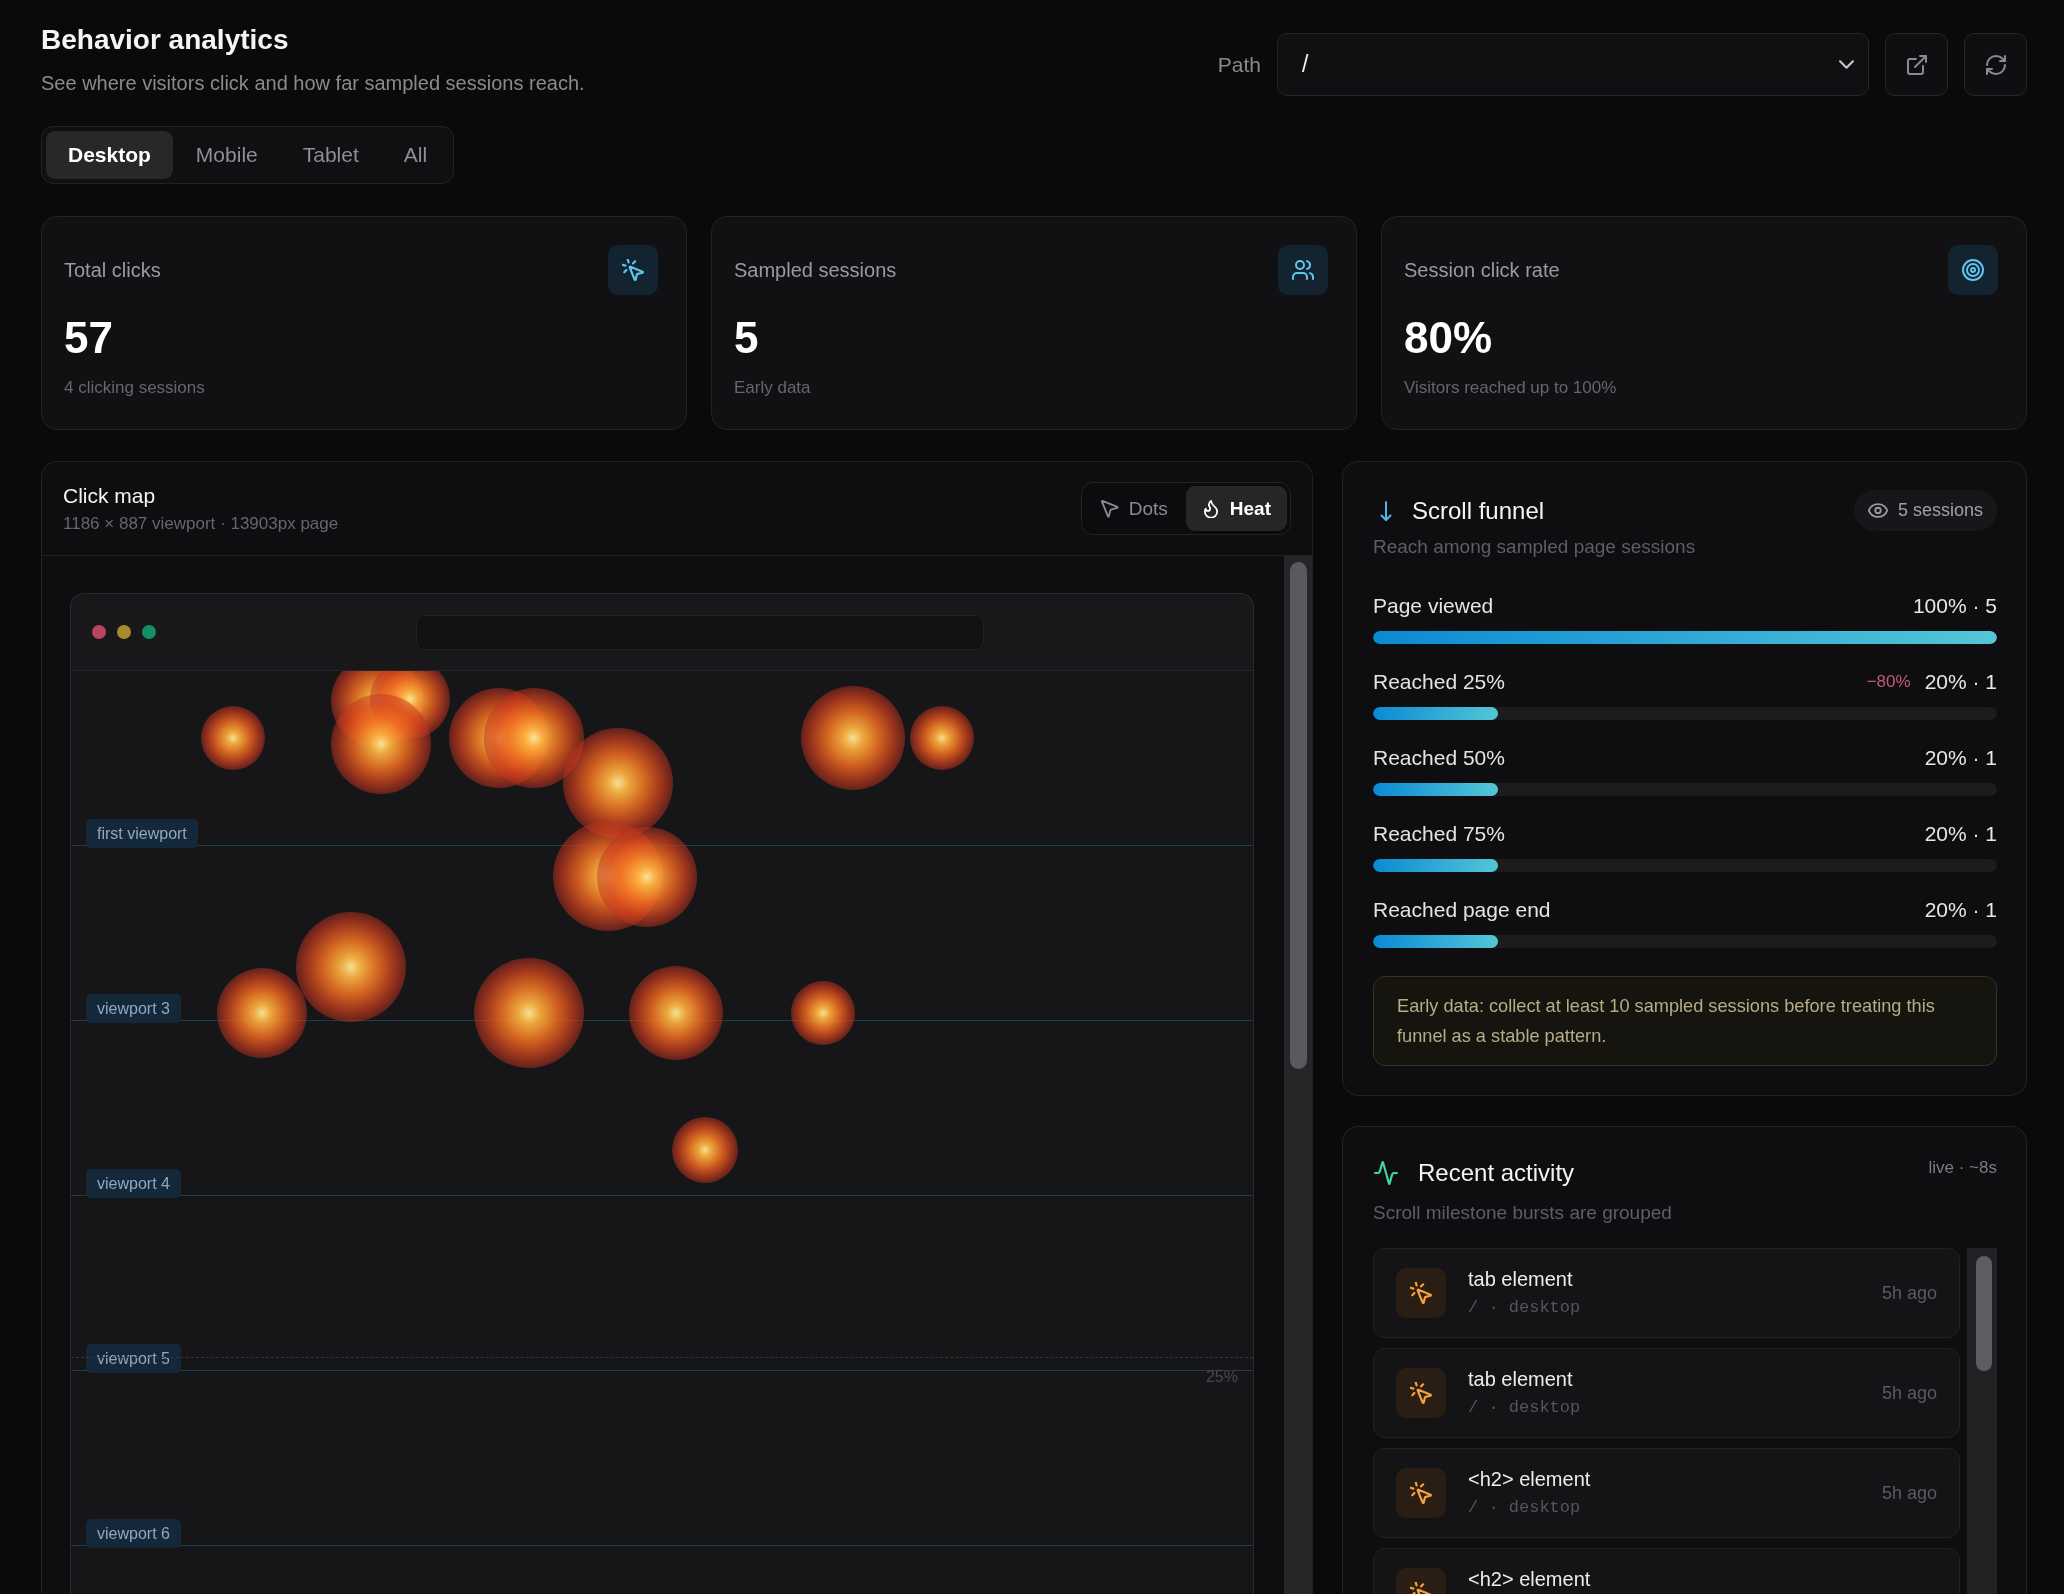  Describe the element at coordinates (165, 40) in the screenshot. I see `page-title: Behavior analytics` at that location.